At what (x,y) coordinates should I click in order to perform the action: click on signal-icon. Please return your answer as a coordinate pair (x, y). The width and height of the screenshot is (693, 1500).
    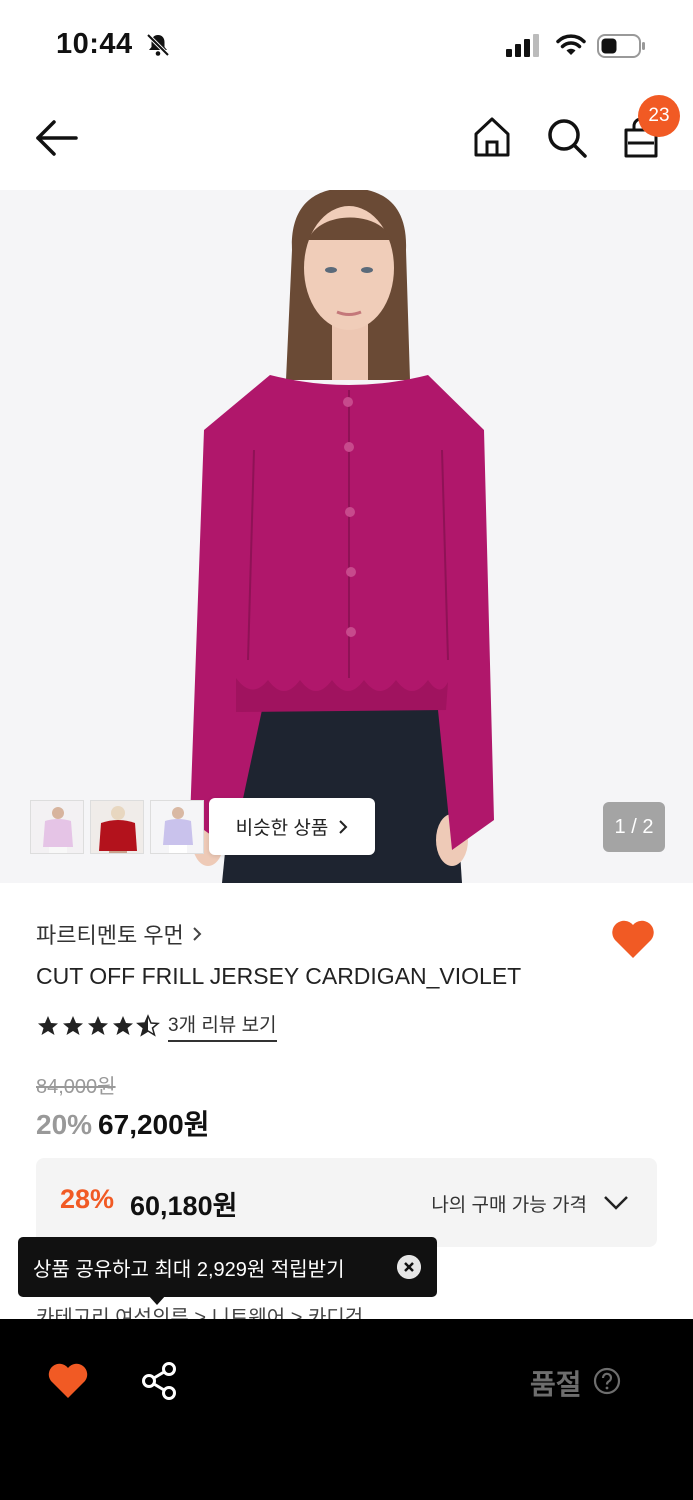
    Looking at the image, I should click on (522, 45).